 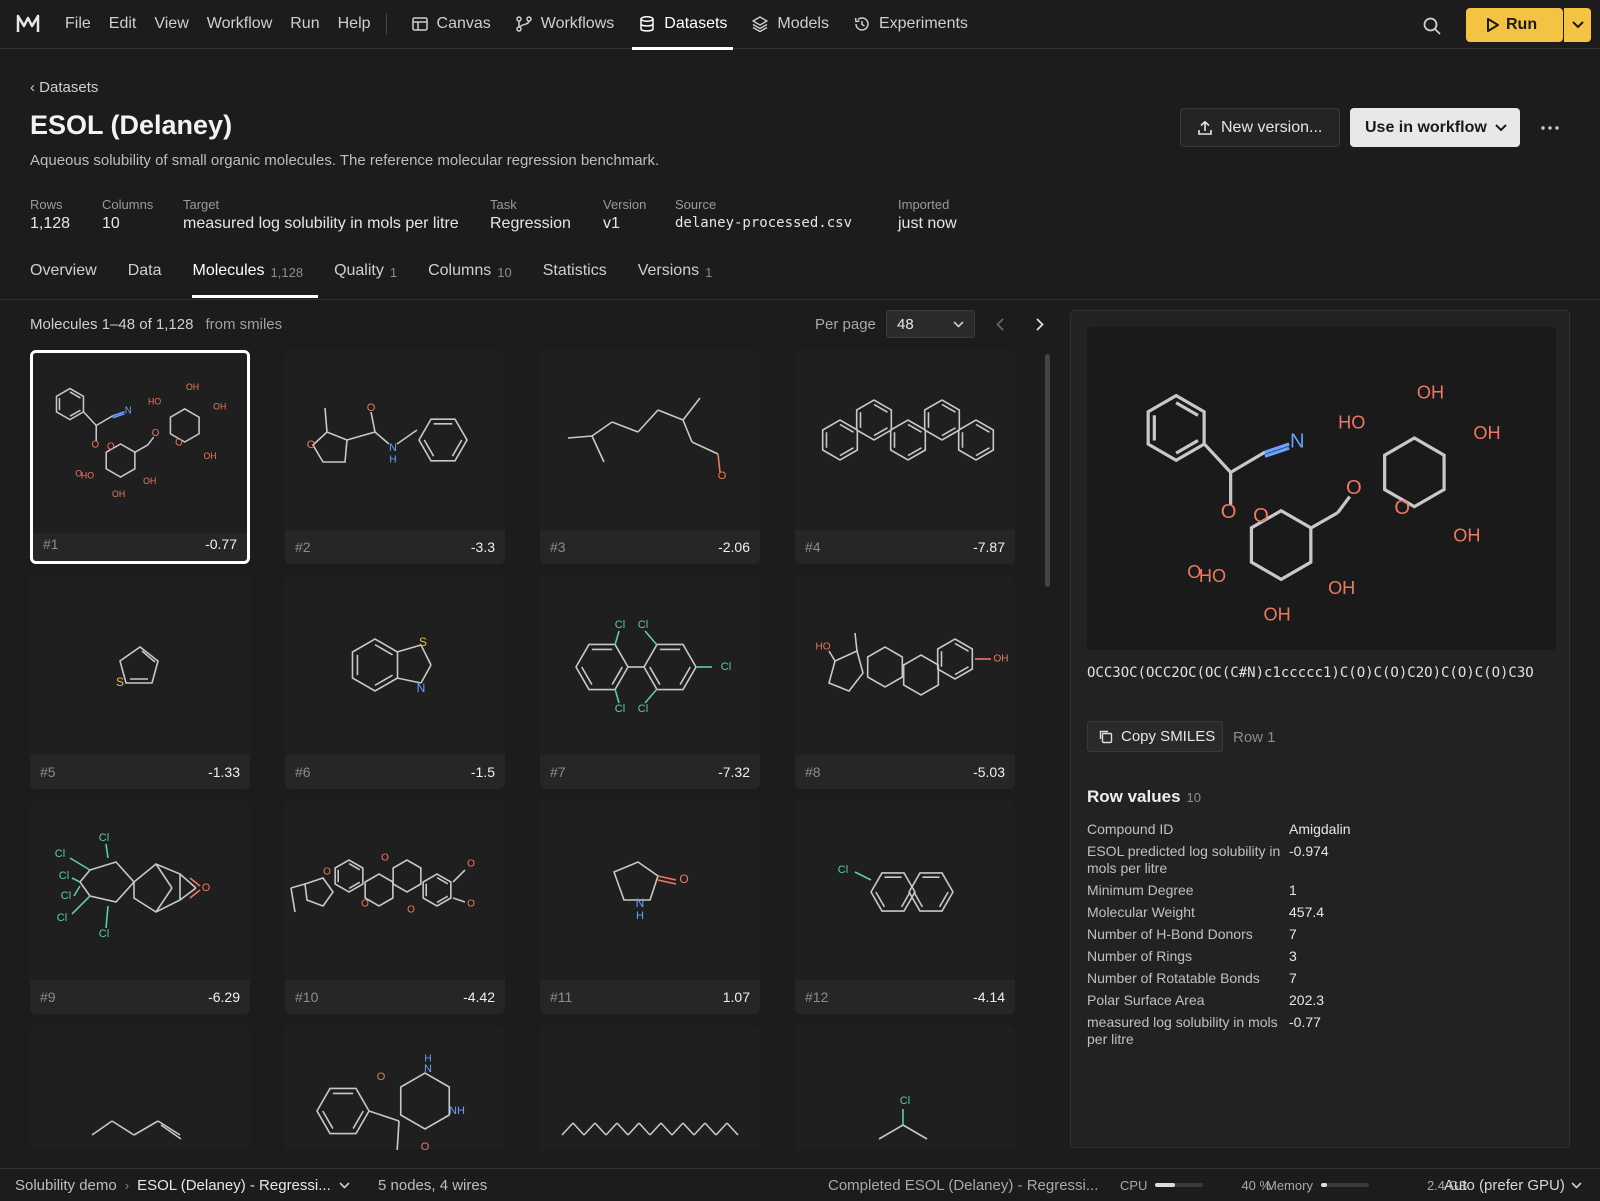 I want to click on row-value: 1, so click(x=1293, y=890).